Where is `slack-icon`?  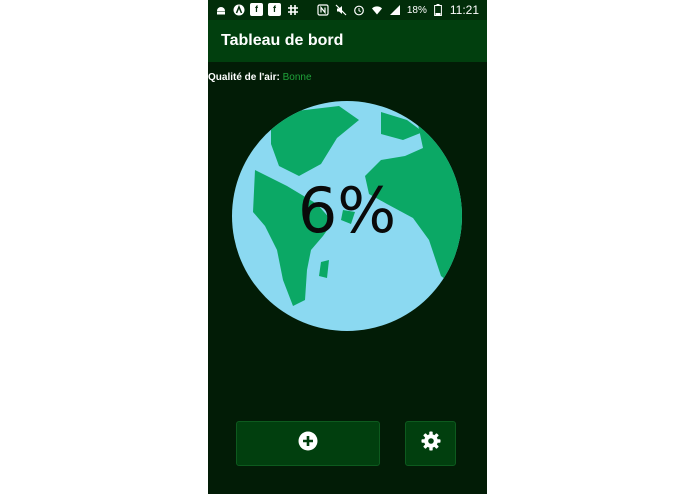 slack-icon is located at coordinates (292, 9).